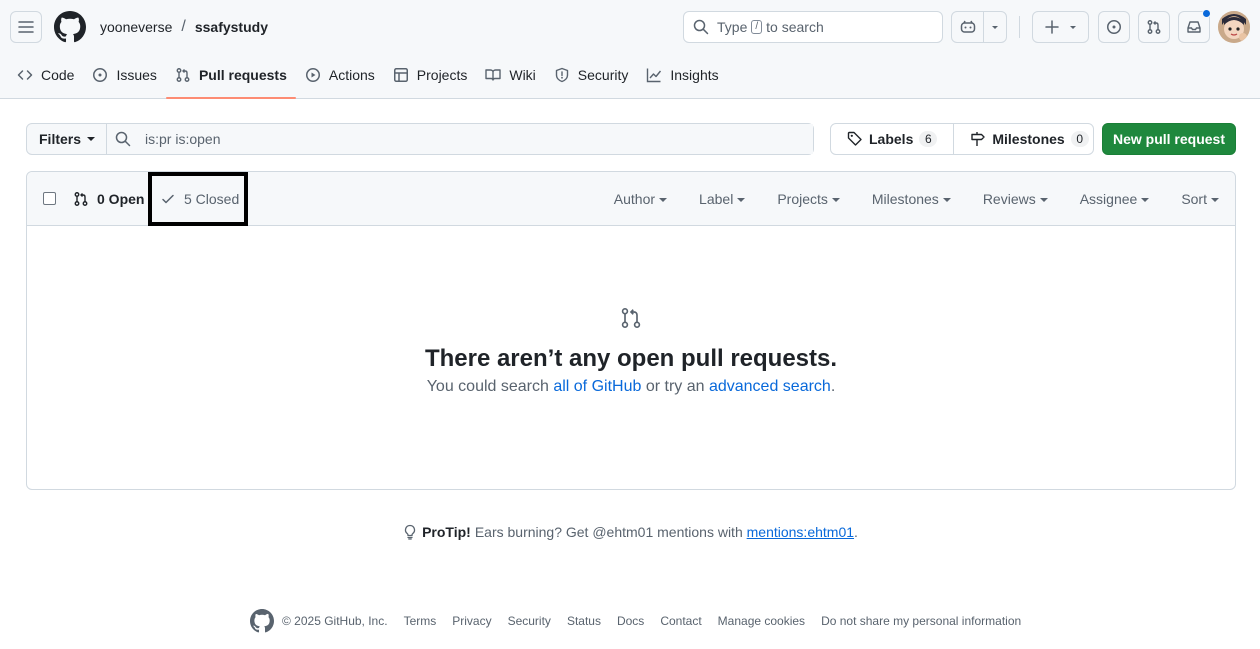 This screenshot has width=1260, height=649. I want to click on code-icon, so click(25, 75).